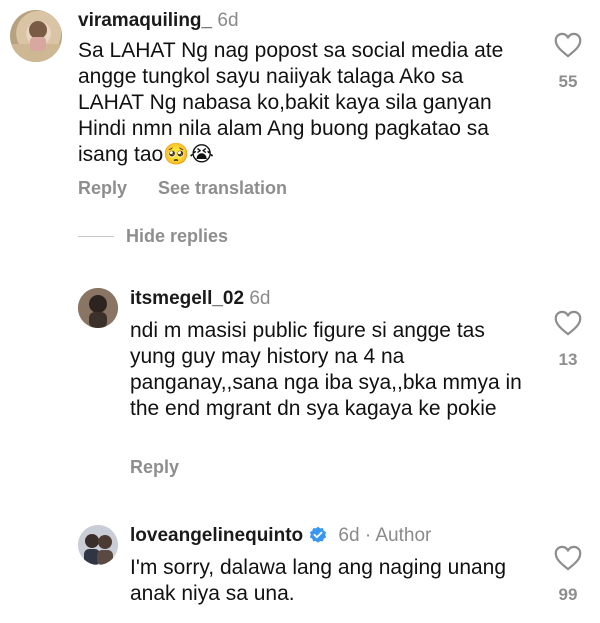 The image size is (600, 623). What do you see at coordinates (568, 359) in the screenshot?
I see `like-count: 13` at bounding box center [568, 359].